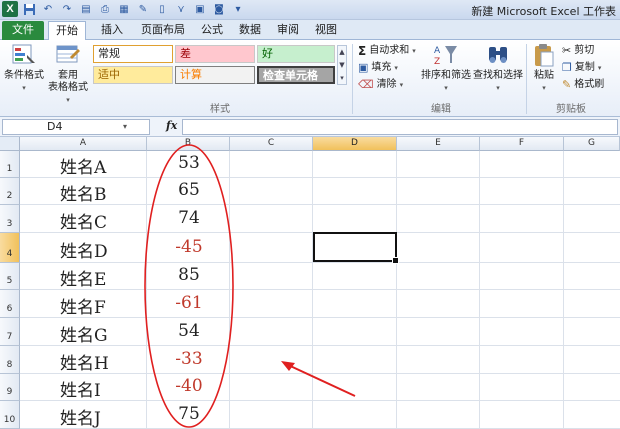 This screenshot has height=429, width=620. What do you see at coordinates (189, 414) in the screenshot?
I see `cell-b10: 75` at bounding box center [189, 414].